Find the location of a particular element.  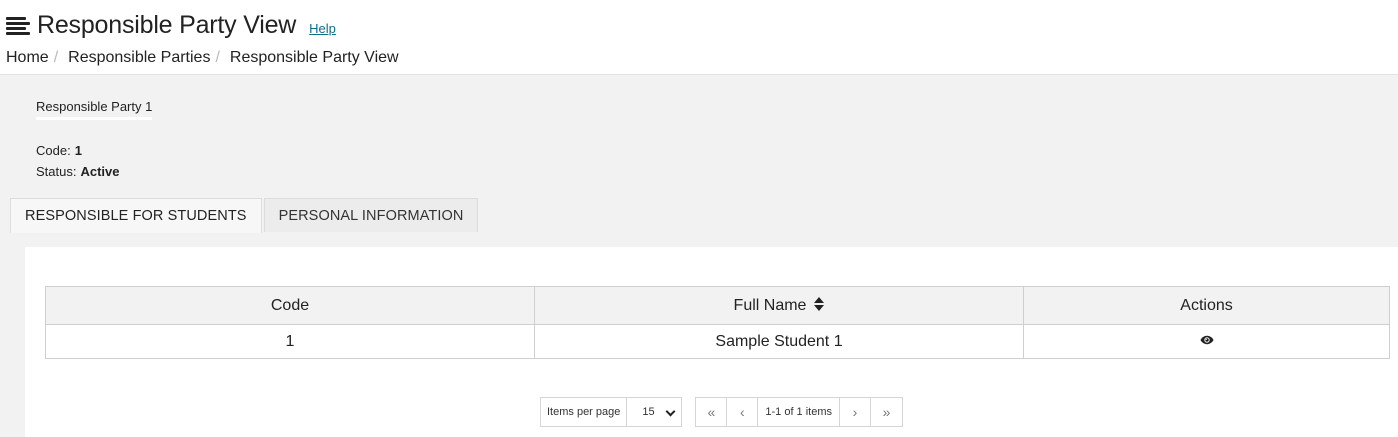

page-header: Responsible Party View Help is located at coordinates (171, 25).